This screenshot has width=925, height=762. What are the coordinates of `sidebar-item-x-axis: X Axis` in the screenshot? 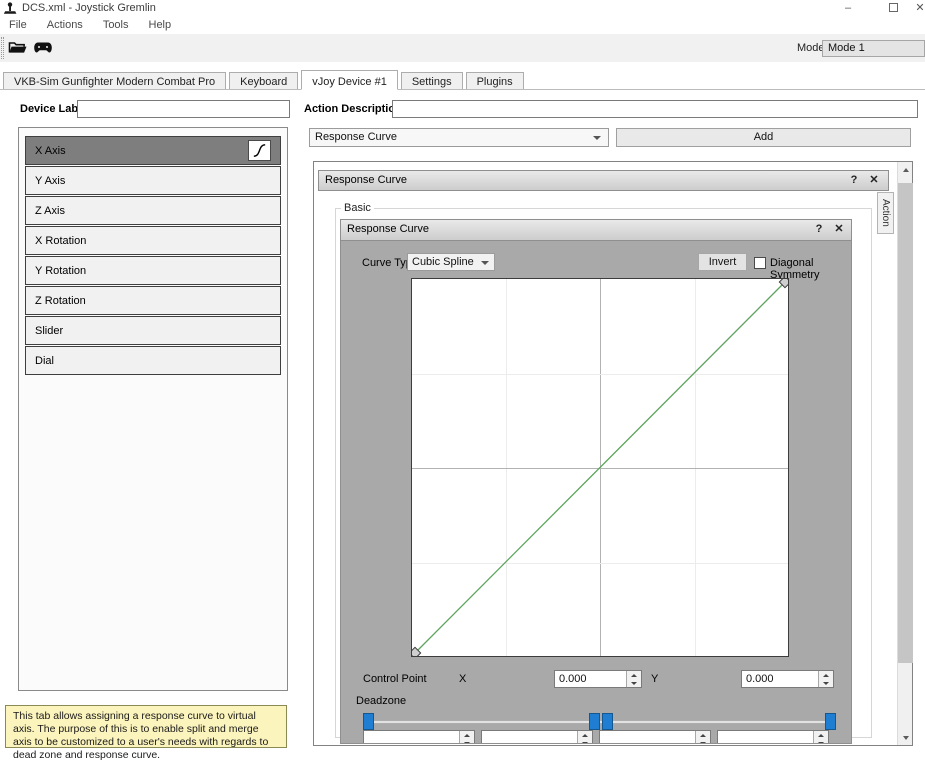 It's located at (153, 150).